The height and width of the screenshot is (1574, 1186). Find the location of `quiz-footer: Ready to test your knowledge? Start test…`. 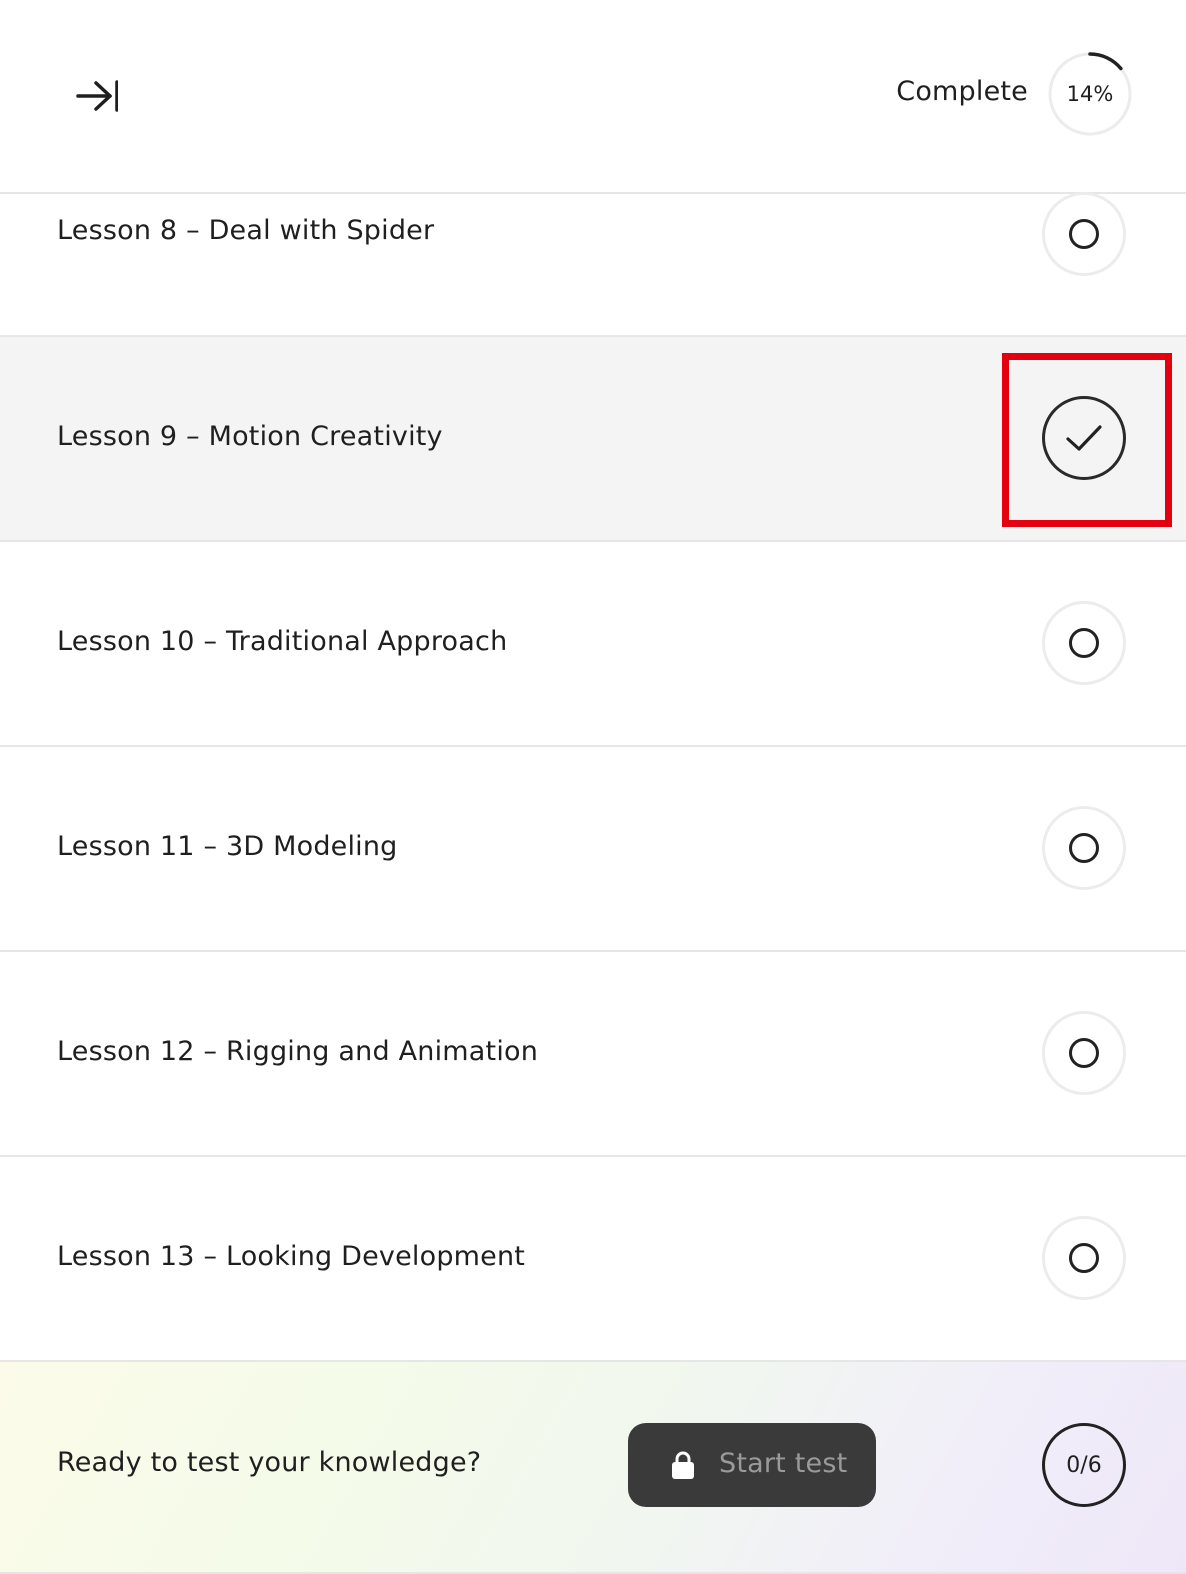

quiz-footer: Ready to test your knowledge? Start test… is located at coordinates (593, 1468).